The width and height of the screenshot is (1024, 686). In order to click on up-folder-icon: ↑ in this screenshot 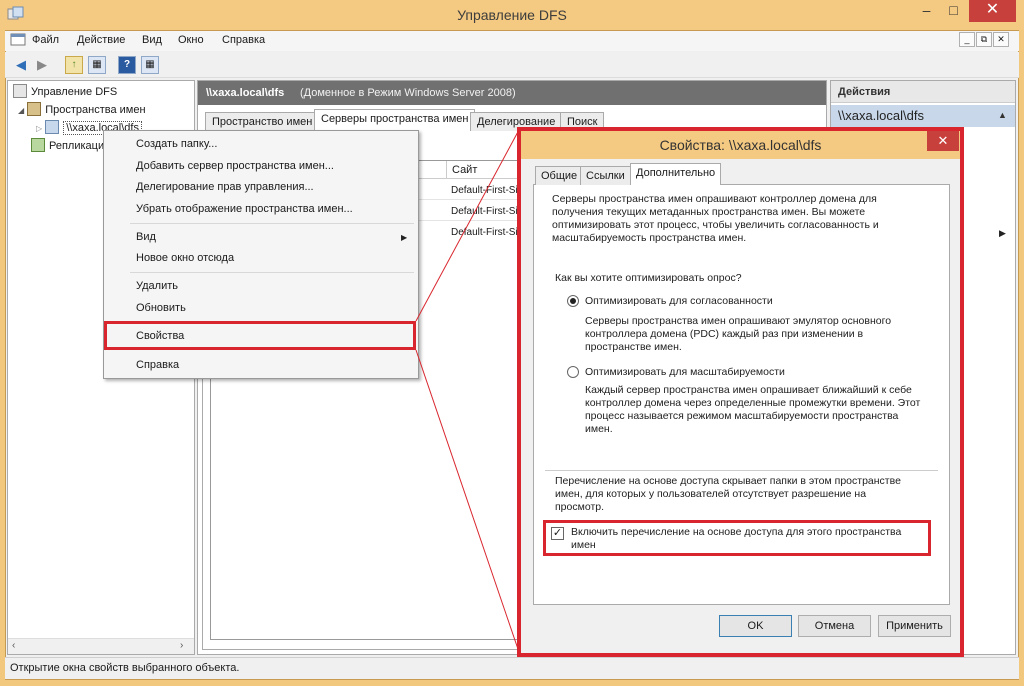, I will do `click(74, 65)`.